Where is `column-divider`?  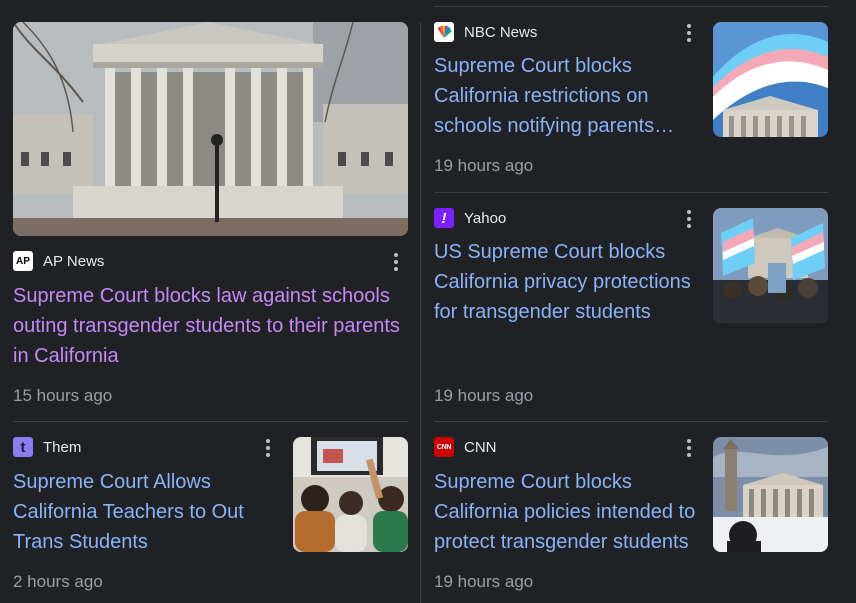 column-divider is located at coordinates (420, 312).